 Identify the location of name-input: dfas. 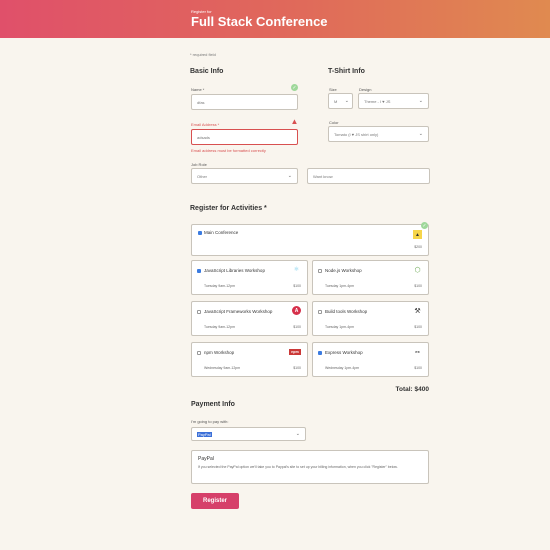
(244, 102).